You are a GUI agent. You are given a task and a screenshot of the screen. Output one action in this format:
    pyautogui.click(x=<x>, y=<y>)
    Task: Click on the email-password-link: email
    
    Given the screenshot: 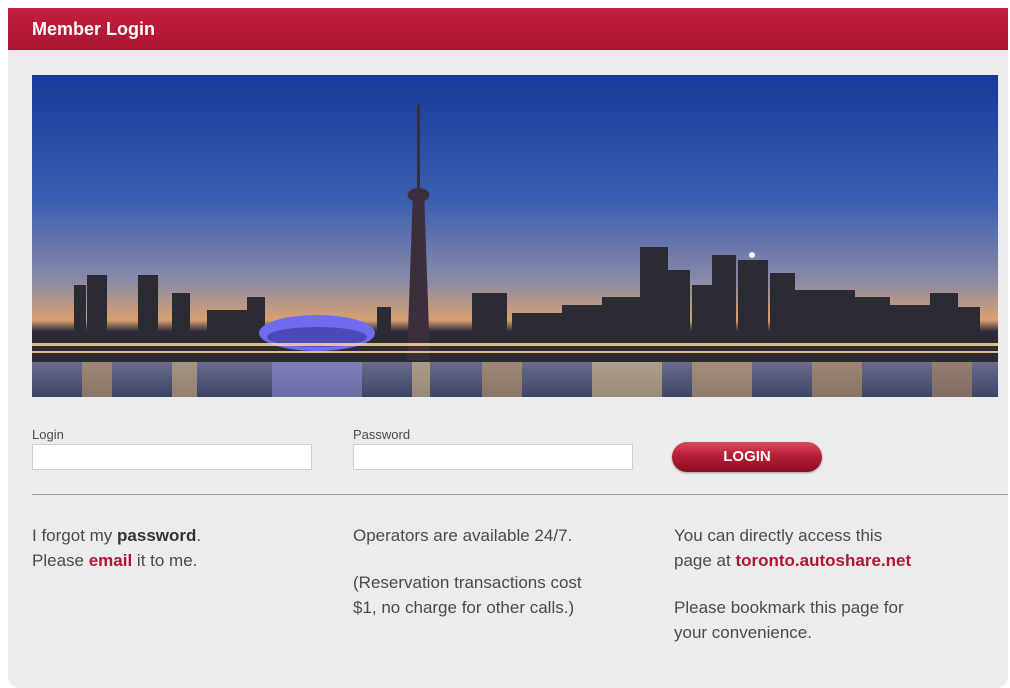 What is the action you would take?
    pyautogui.click(x=110, y=560)
    